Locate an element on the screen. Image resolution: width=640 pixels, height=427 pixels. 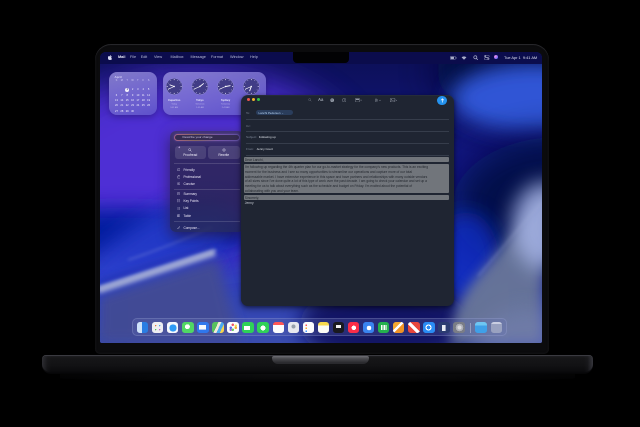
svg-text: Today is located at coordinates (174, 104).